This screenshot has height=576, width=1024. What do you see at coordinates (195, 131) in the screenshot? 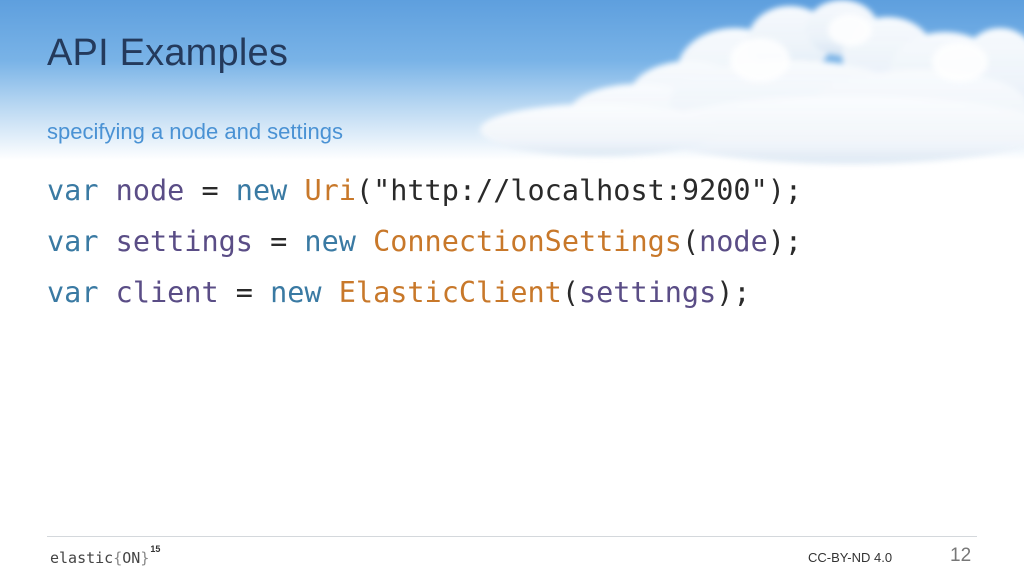
I see `slide-subtitle: specifying a node and settings` at bounding box center [195, 131].